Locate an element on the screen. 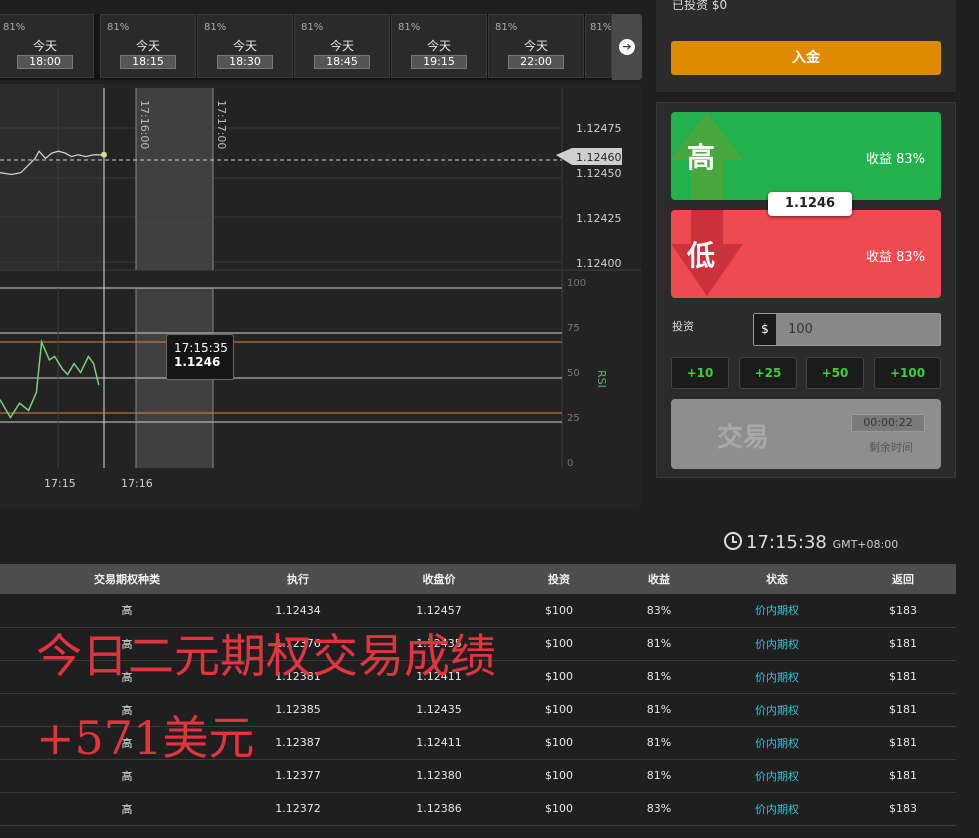 This screenshot has width=979, height=838. table-row: 高 1.12372 1.12386 $100 83% 价内期权 $183 is located at coordinates (478, 809).